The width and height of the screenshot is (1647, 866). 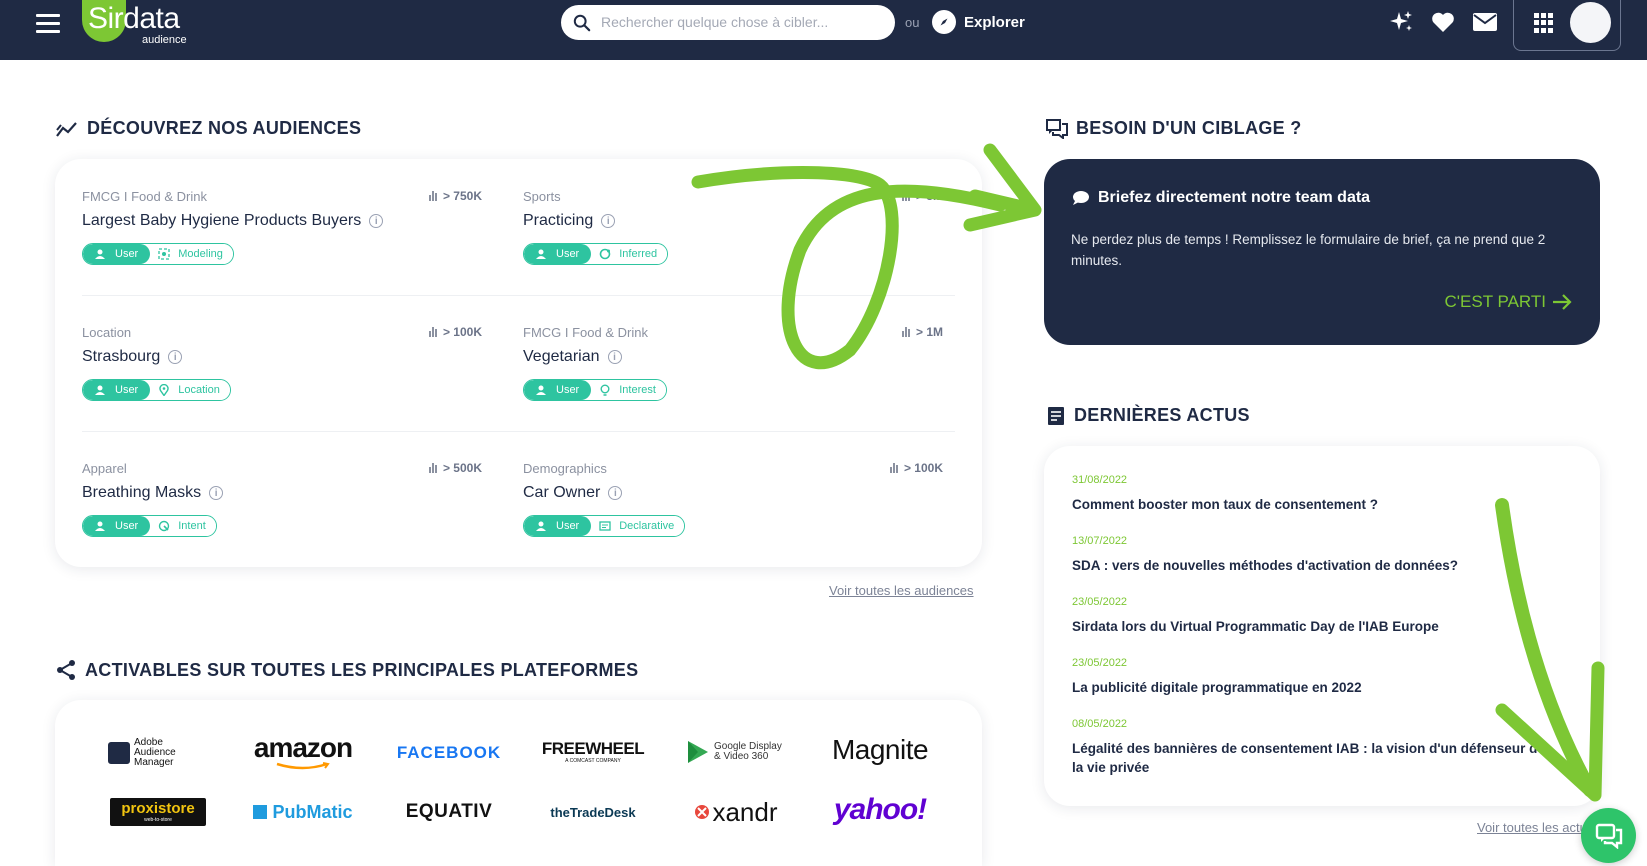 What do you see at coordinates (303, 812) in the screenshot?
I see `pubmatic-logo: PubMatic` at bounding box center [303, 812].